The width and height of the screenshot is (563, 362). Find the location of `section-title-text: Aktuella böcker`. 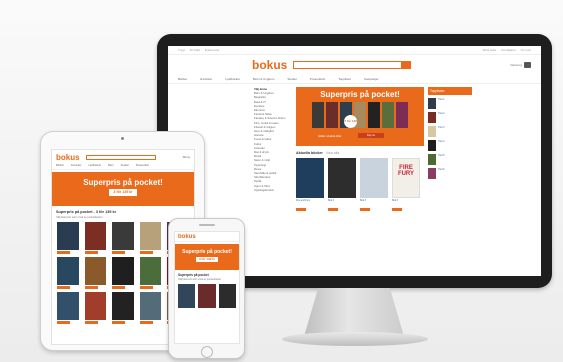

section-title-text: Aktuella böcker is located at coordinates (309, 153).